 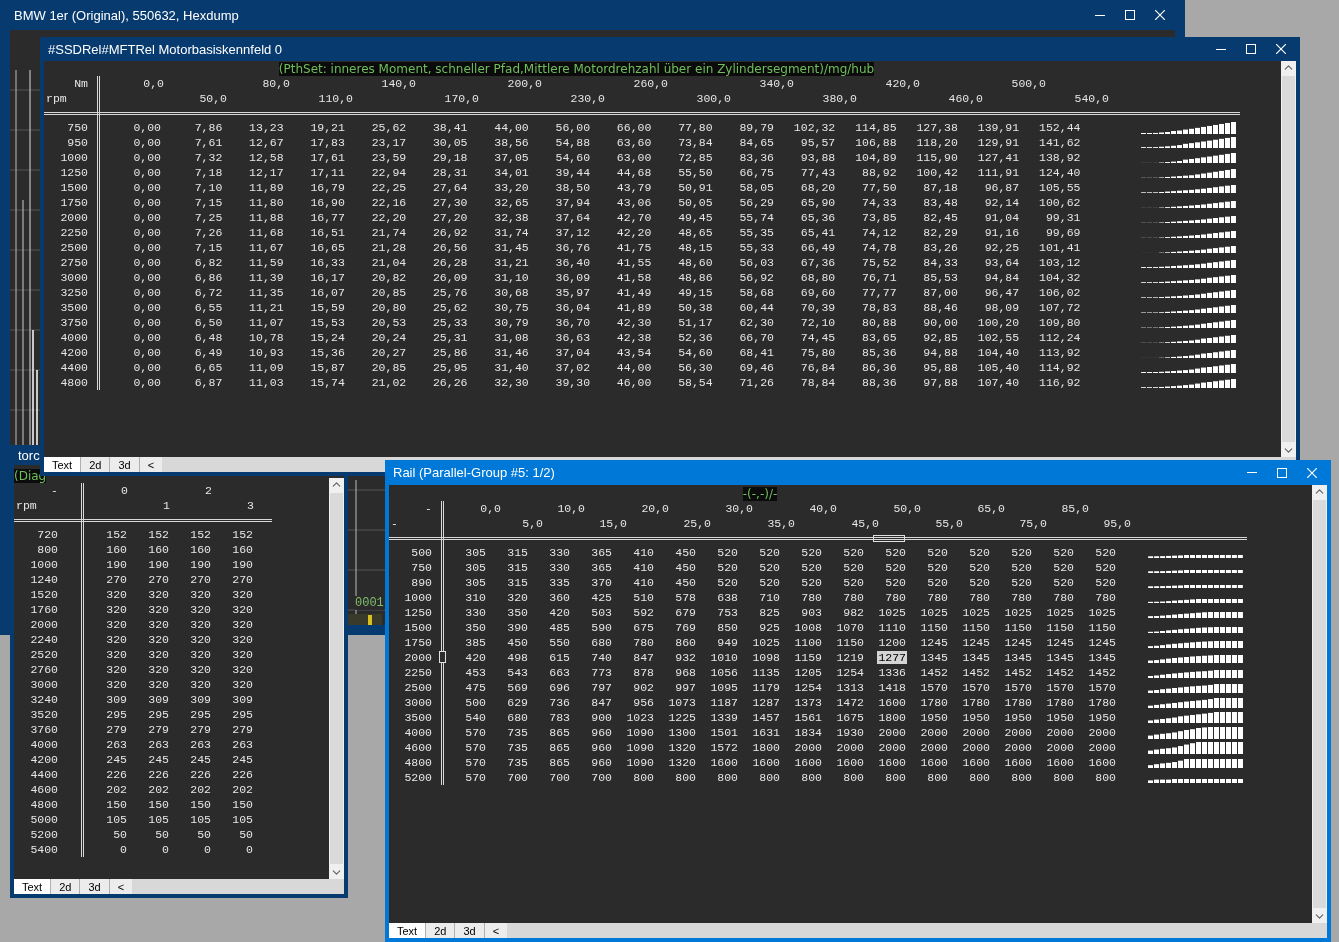 I want to click on column-header: 110,0, so click(x=335, y=98).